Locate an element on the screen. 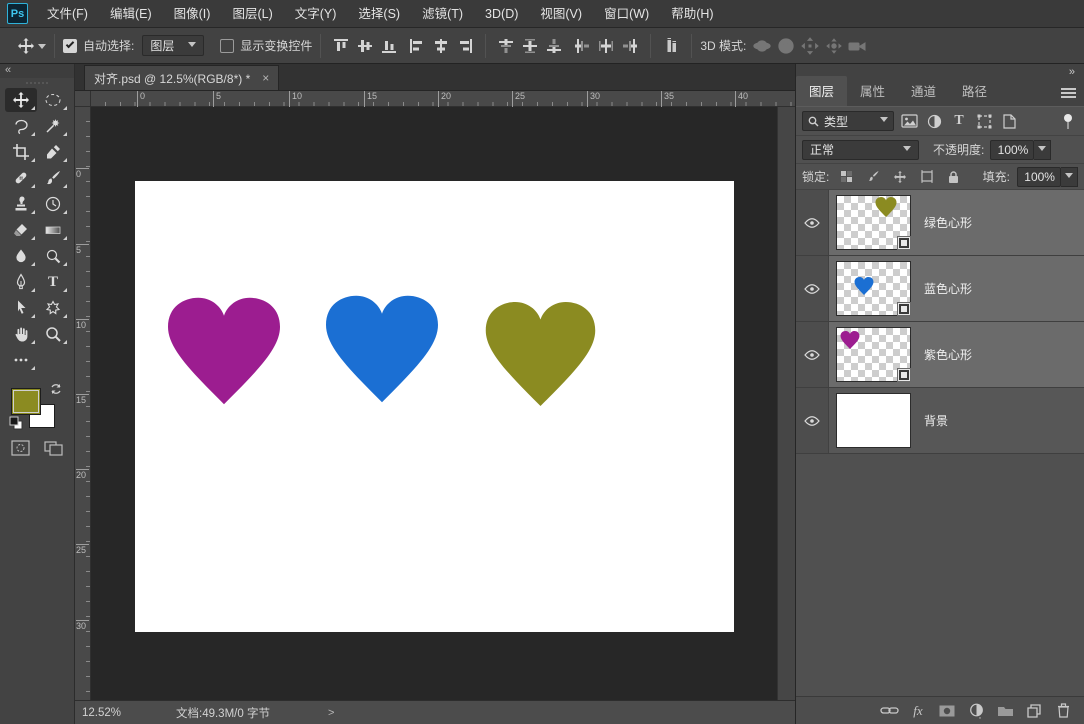  tab-properties: 属性 is located at coordinates (872, 91).